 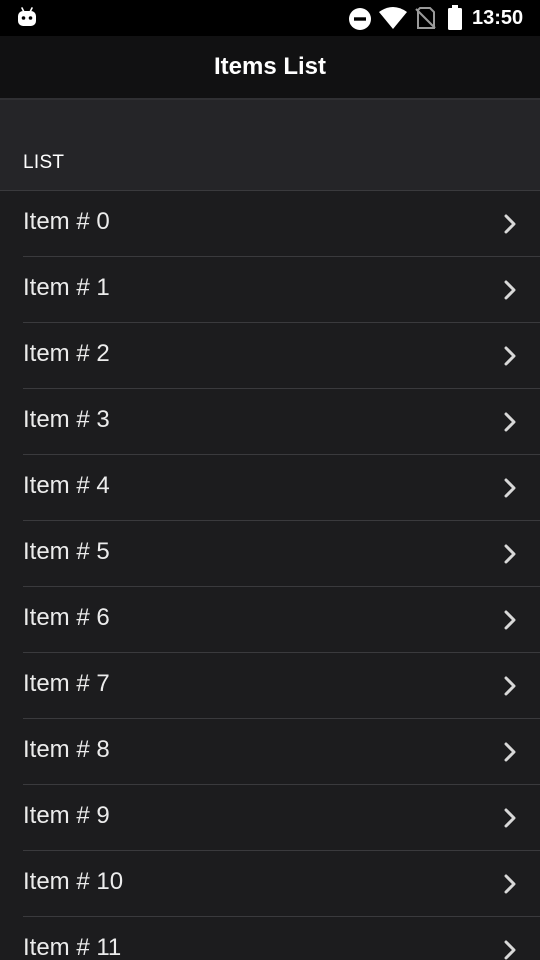 What do you see at coordinates (66, 683) in the screenshot?
I see `list-item-label: Item # 7` at bounding box center [66, 683].